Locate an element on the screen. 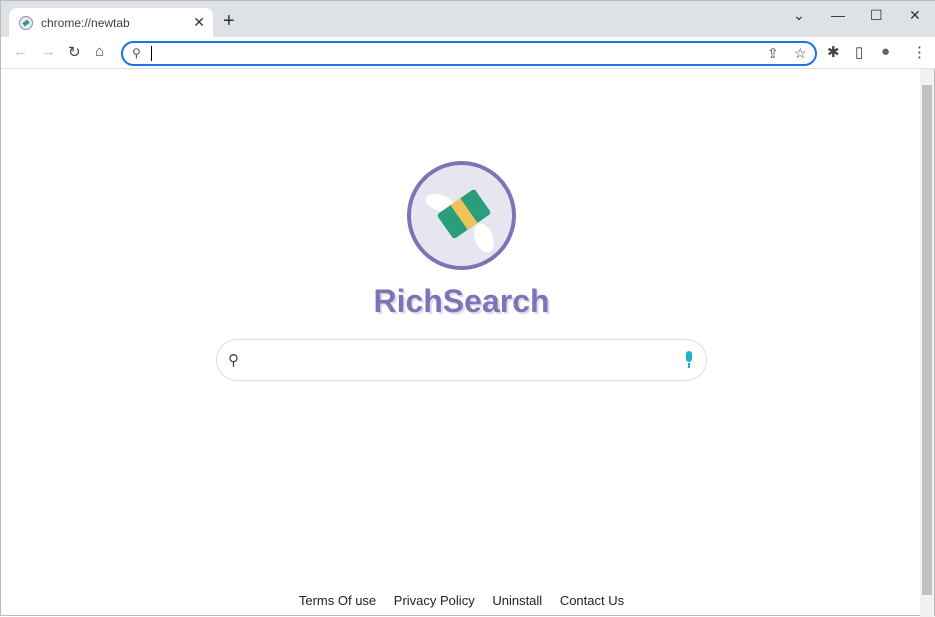 Image resolution: width=935 pixels, height=617 pixels. richsearch-logo is located at coordinates (461, 215).